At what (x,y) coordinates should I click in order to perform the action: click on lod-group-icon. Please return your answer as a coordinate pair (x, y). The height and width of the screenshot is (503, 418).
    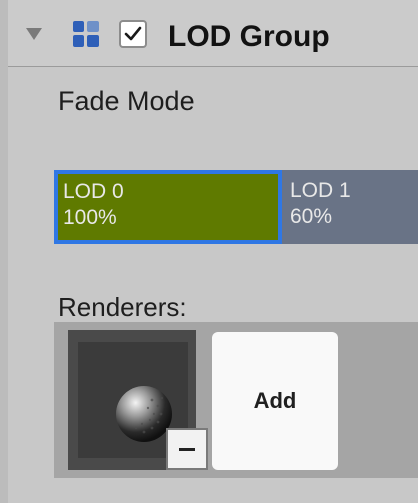
    Looking at the image, I should click on (86, 34).